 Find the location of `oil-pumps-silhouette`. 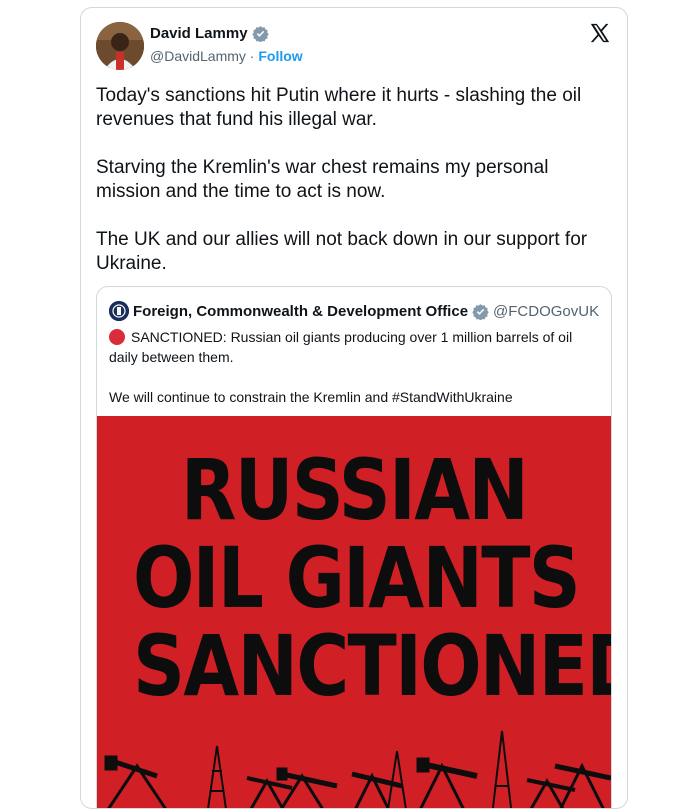

oil-pumps-silhouette is located at coordinates (357, 769).